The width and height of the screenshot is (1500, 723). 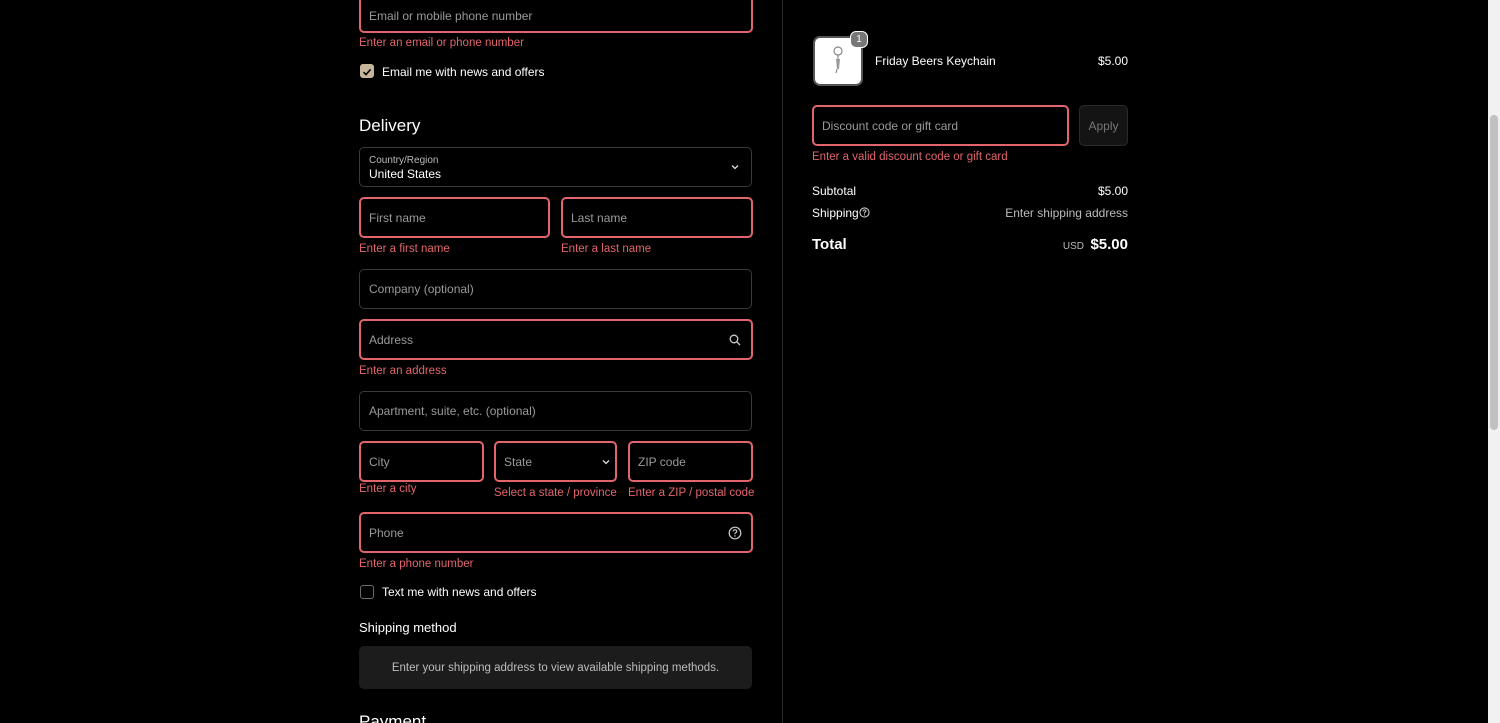 I want to click on quantity-value: 1, so click(x=859, y=39).